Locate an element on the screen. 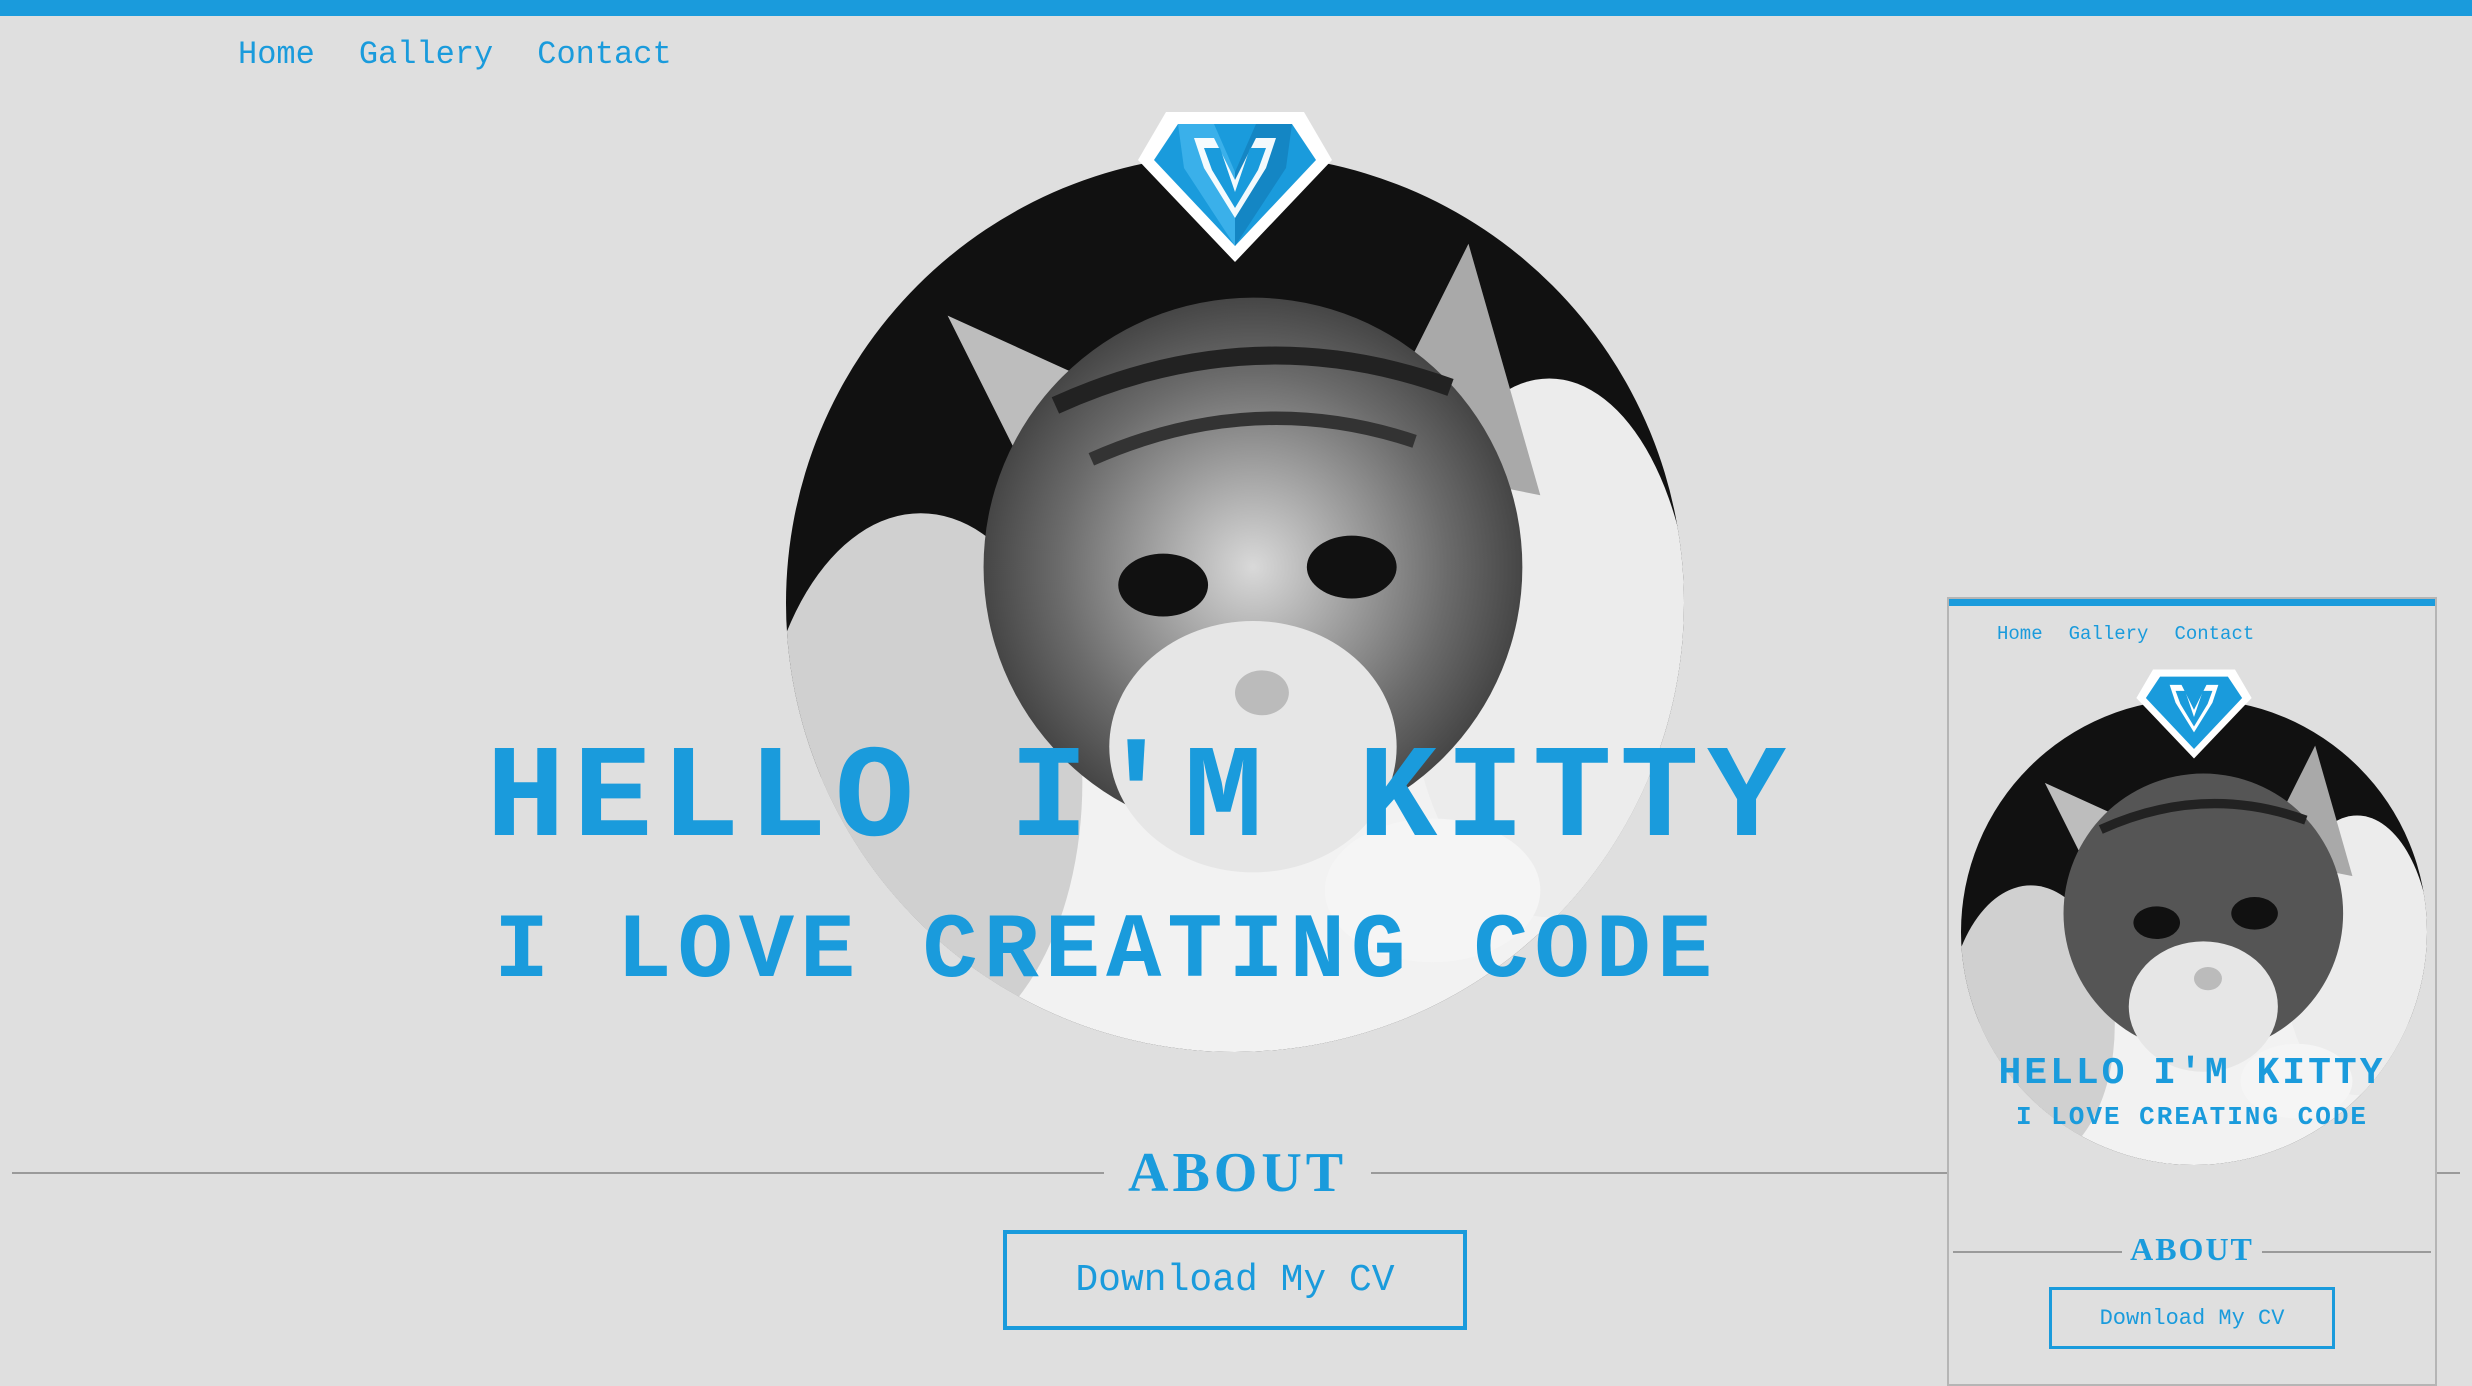 The height and width of the screenshot is (1386, 2472). mobile-about-heading: ABOUT is located at coordinates (2192, 1249).